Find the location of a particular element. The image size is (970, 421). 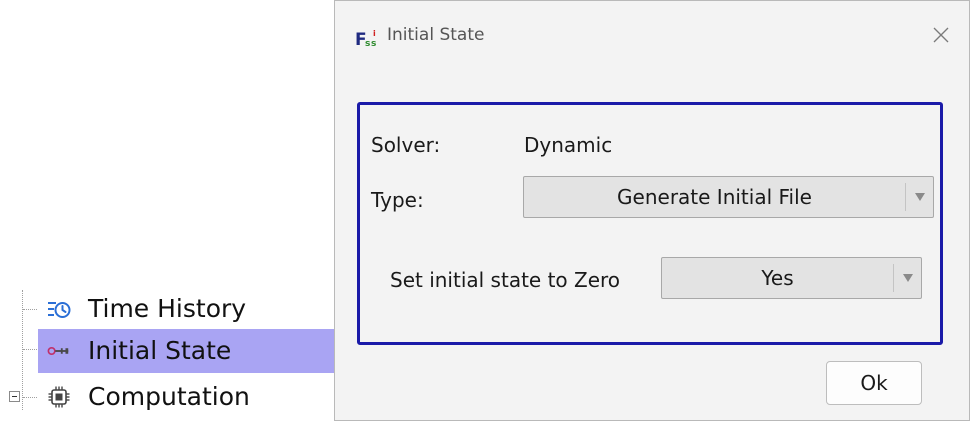

close-icon is located at coordinates (941, 35).